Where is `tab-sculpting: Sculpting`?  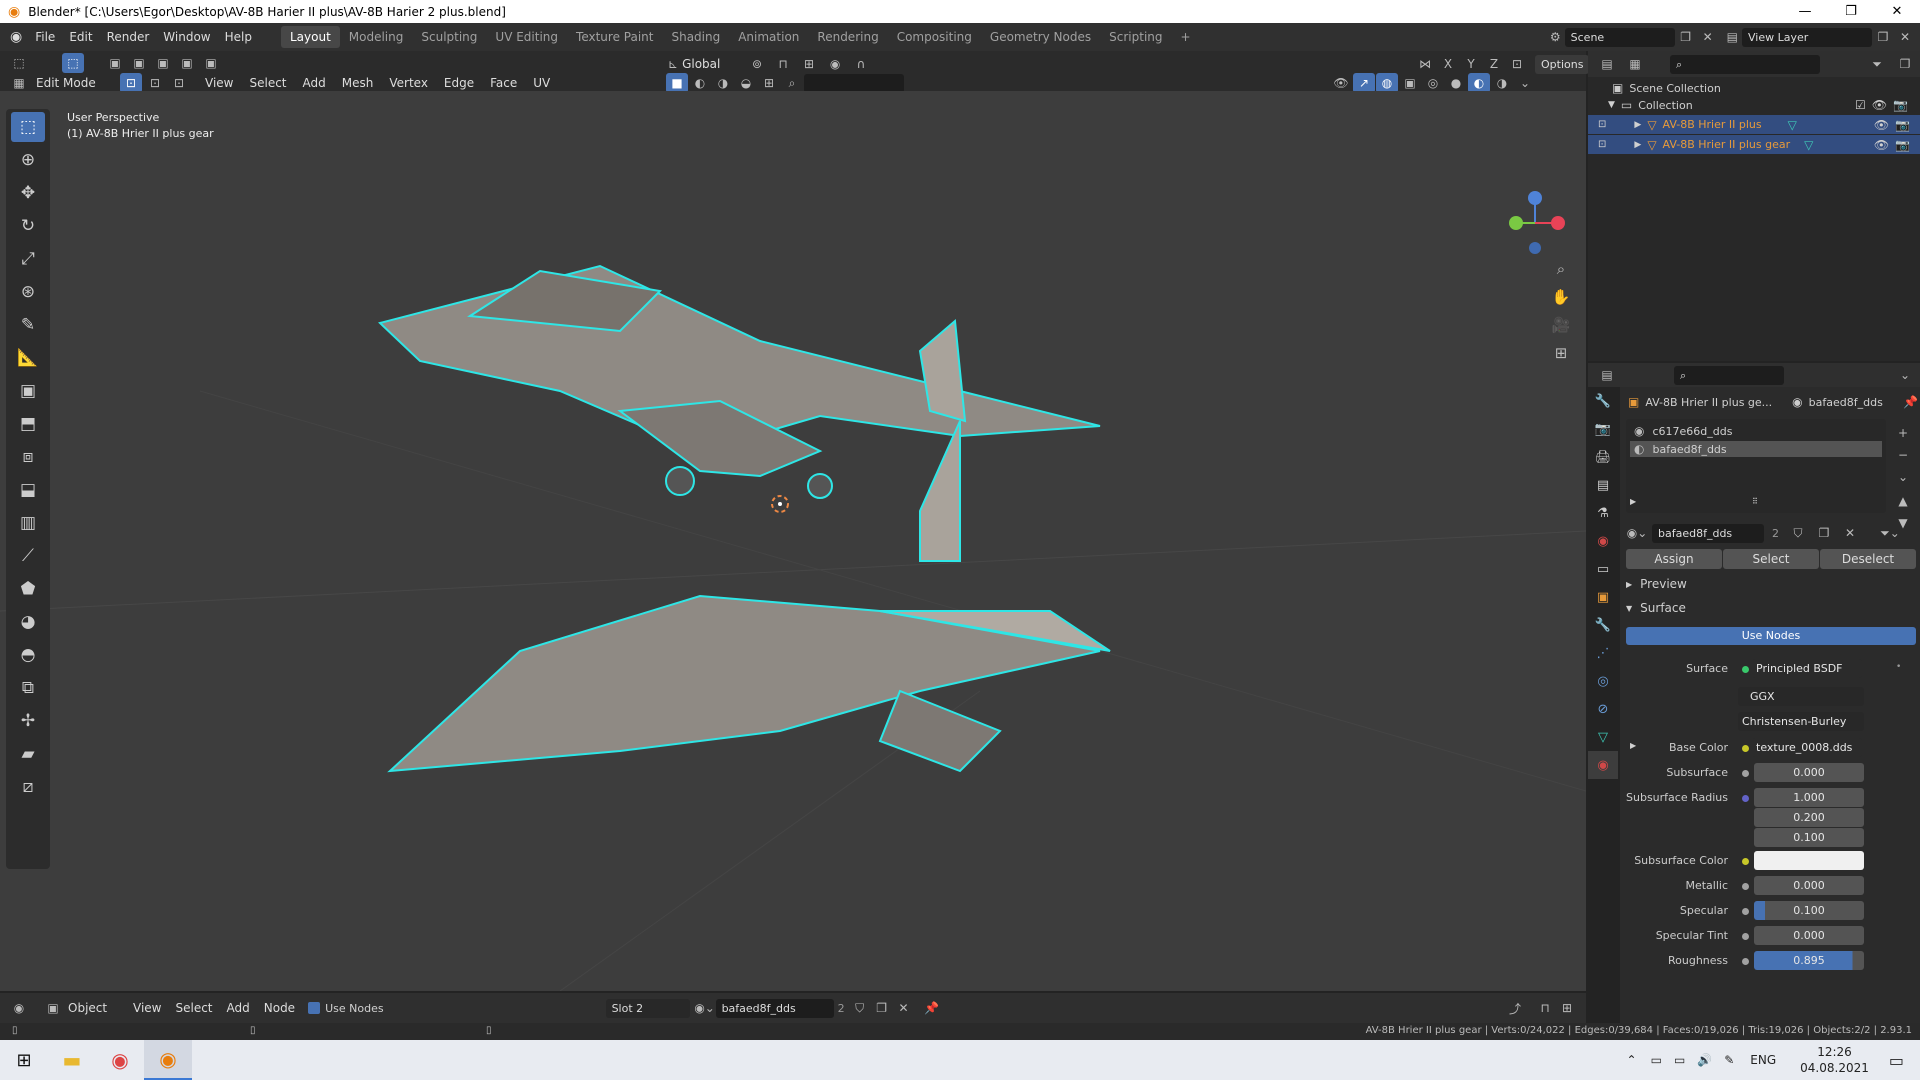
tab-sculpting: Sculpting is located at coordinates (449, 37).